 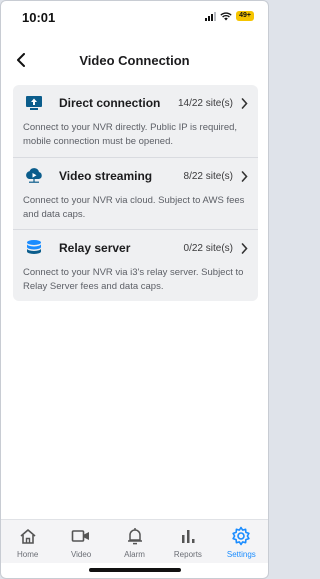 What do you see at coordinates (34, 248) in the screenshot?
I see `database-icon` at bounding box center [34, 248].